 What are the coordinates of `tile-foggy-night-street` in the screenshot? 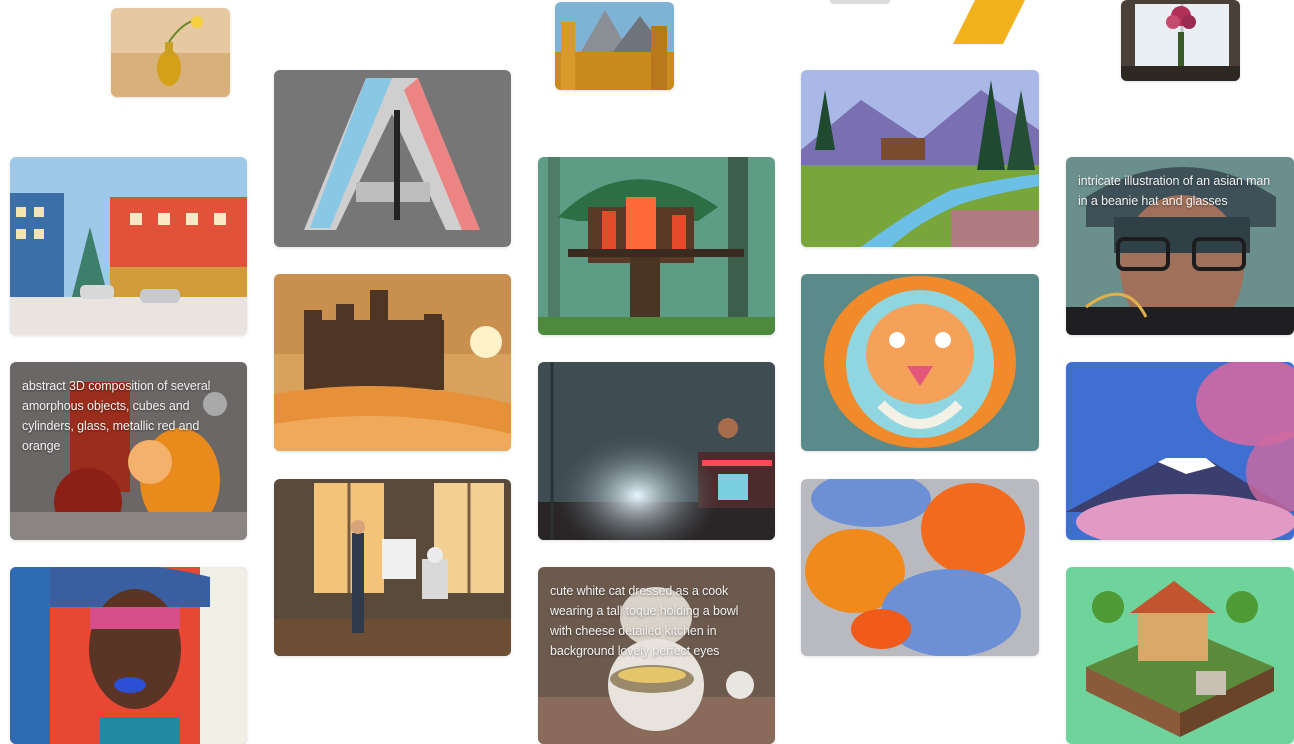 It's located at (656, 451).